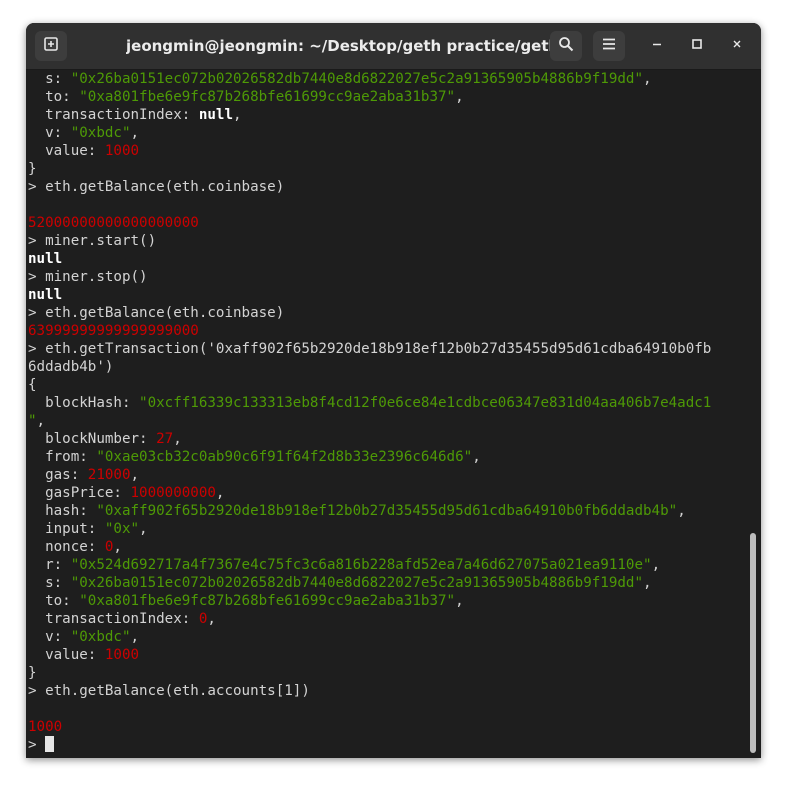 The height and width of the screenshot is (785, 786). I want to click on new-tab-icon, so click(51, 46).